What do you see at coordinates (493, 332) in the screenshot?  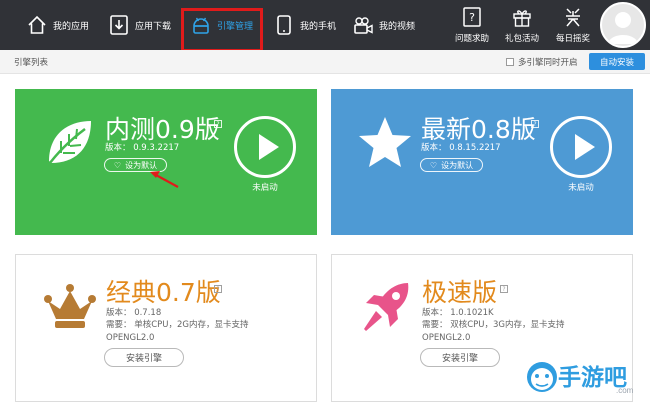 I see `engine-requirements: 需要： 双核CPU，3G内存，显卡支持 OPENGL2.0` at bounding box center [493, 332].